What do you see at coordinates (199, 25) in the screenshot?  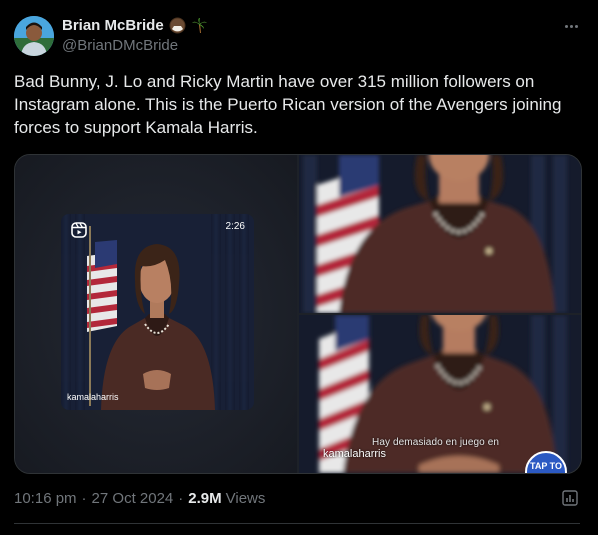 I see `palm-tree-icon` at bounding box center [199, 25].